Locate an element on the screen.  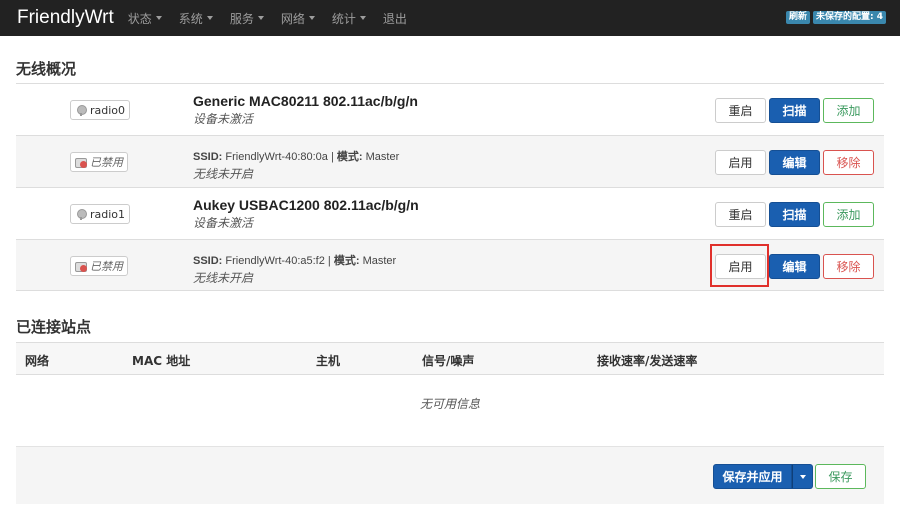
device-info: Aukey USBAC1200 802.11ac/b/g/n 设备未激活 is located at coordinates (306, 214).